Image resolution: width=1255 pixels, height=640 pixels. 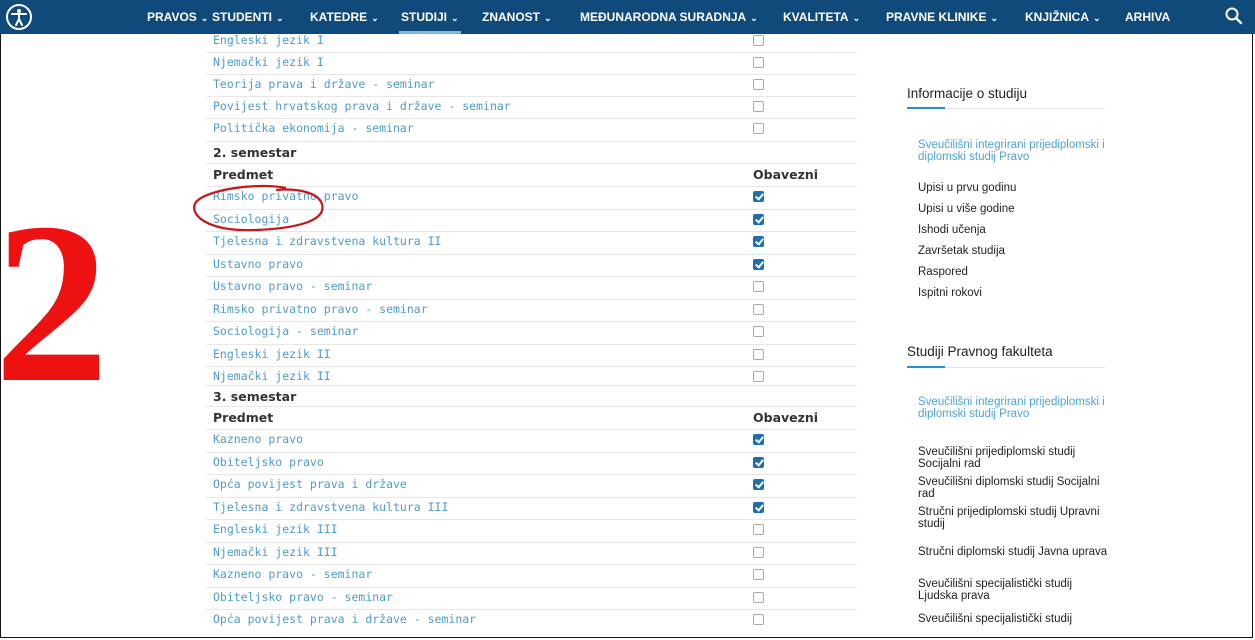 What do you see at coordinates (786, 174) in the screenshot?
I see `column-required: Obavezni` at bounding box center [786, 174].